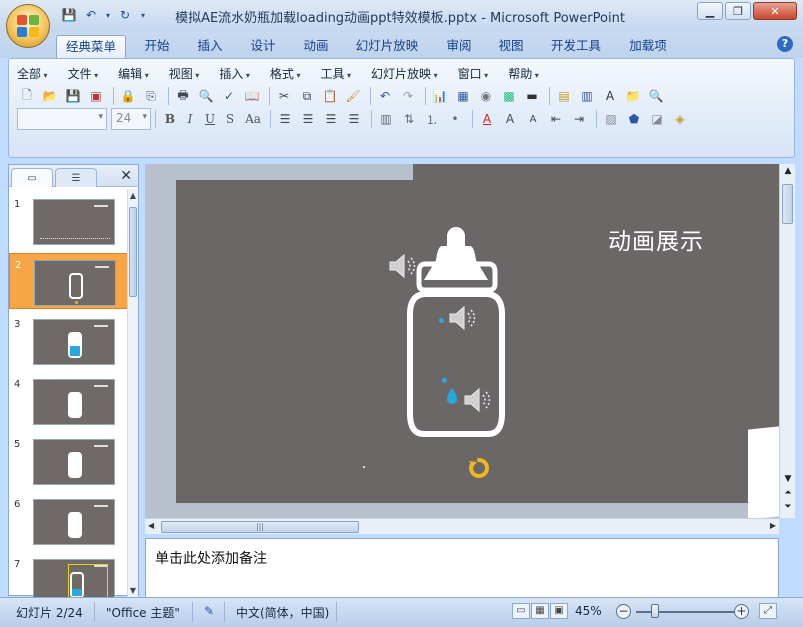  I want to click on thumbnail-slide-4: 4, so click(68, 401).